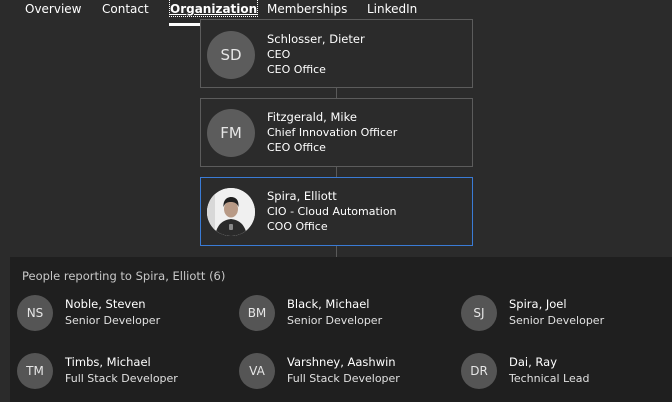 The width and height of the screenshot is (672, 402). What do you see at coordinates (479, 371) in the screenshot?
I see `avatar: DR` at bounding box center [479, 371].